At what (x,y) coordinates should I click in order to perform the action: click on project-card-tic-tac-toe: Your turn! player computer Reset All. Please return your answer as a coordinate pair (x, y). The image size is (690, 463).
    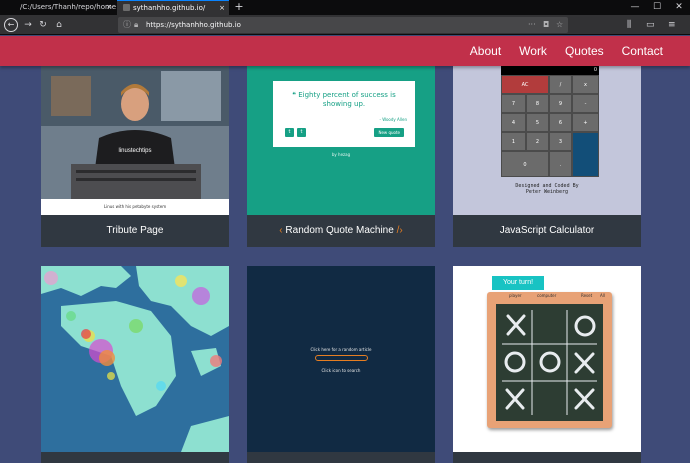
    Looking at the image, I should click on (547, 364).